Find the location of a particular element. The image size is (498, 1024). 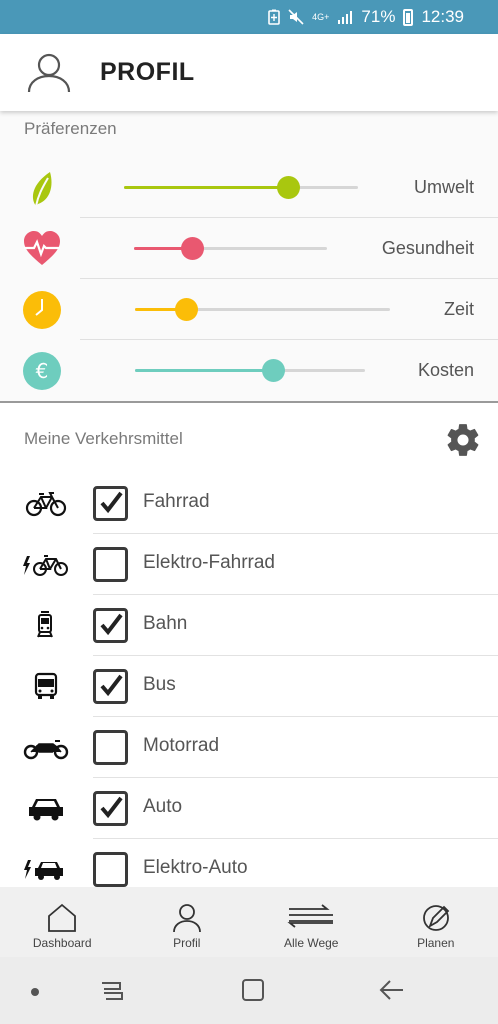

bicycle-icon is located at coordinates (46, 504).